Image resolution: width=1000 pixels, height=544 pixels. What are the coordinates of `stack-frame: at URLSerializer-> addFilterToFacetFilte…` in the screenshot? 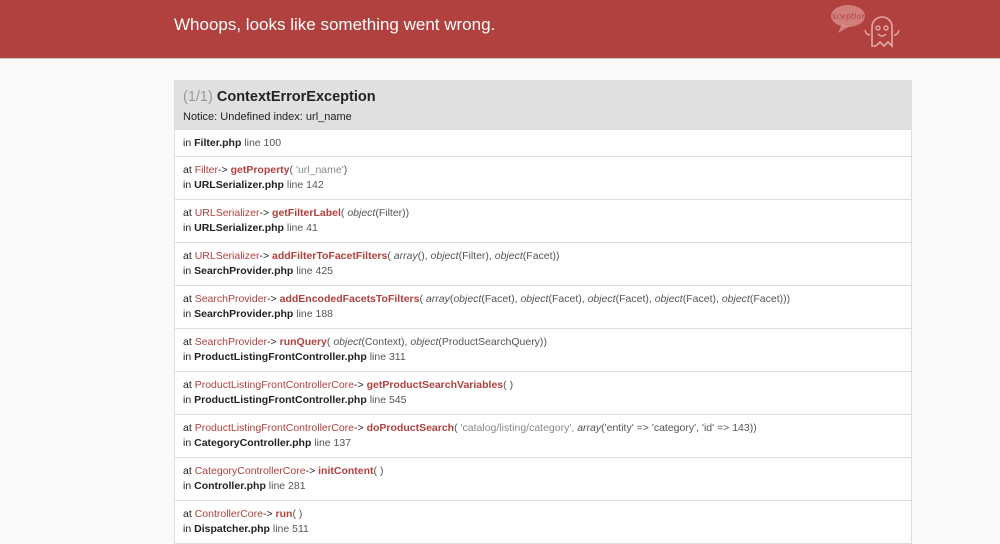 It's located at (543, 263).